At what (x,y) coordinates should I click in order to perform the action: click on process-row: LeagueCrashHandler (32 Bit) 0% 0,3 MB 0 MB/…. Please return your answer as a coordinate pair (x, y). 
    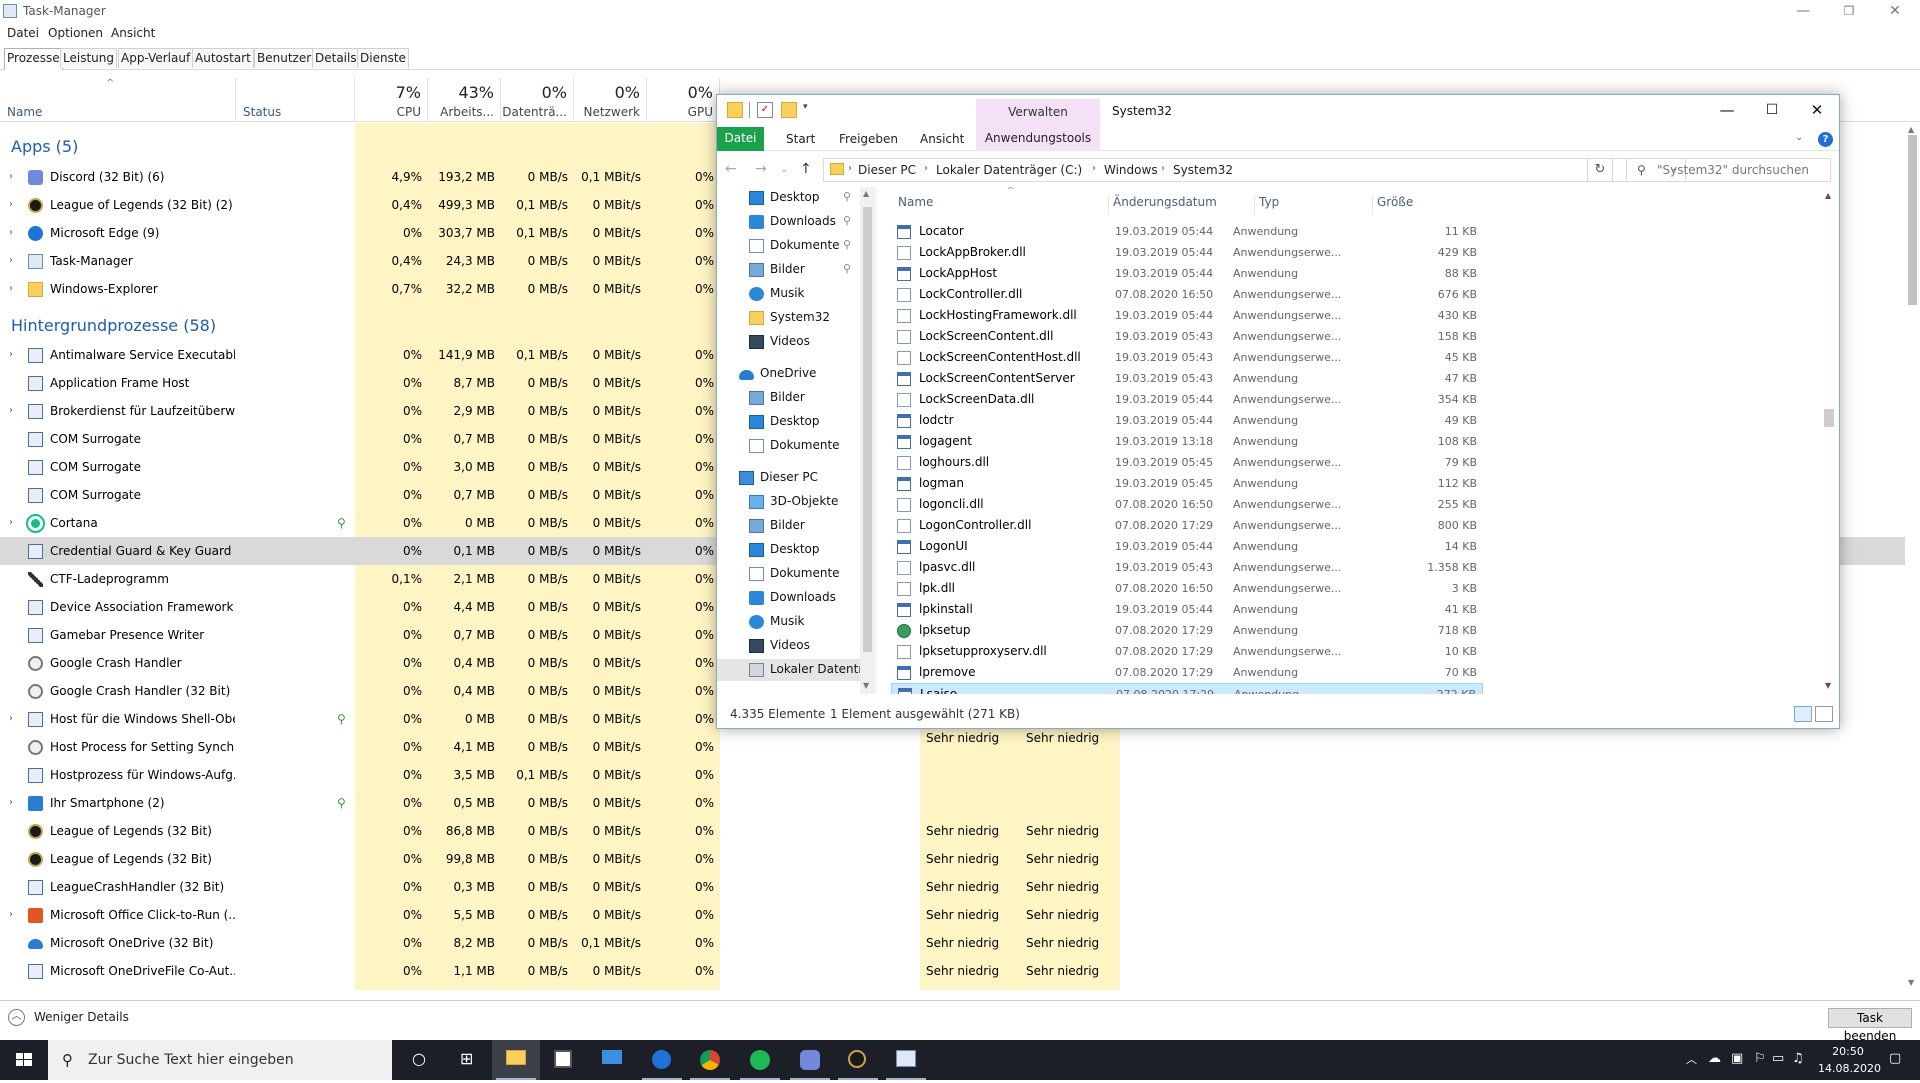
    Looking at the image, I should click on (952, 887).